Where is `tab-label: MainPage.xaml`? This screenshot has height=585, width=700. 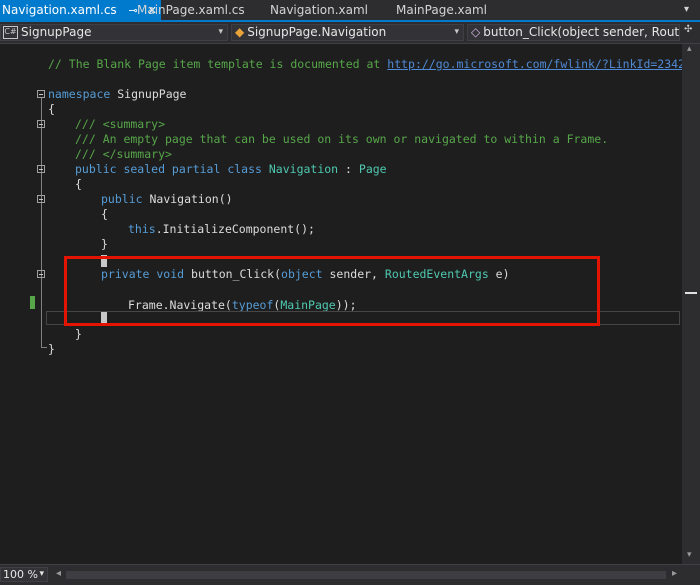 tab-label: MainPage.xaml is located at coordinates (441, 10).